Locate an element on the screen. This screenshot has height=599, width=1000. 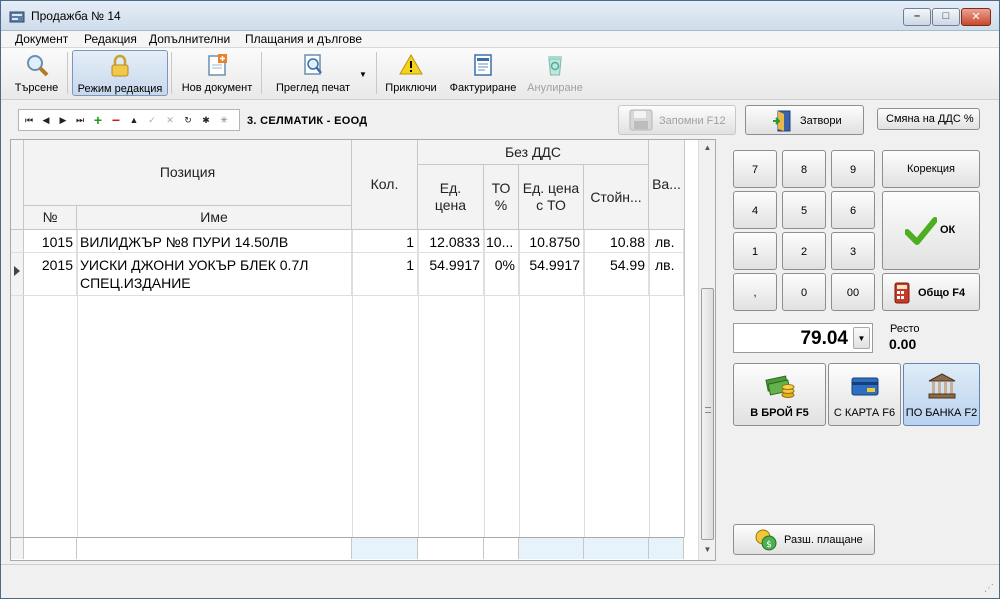
row-unit-price: 12.0833 is located at coordinates (451, 241).